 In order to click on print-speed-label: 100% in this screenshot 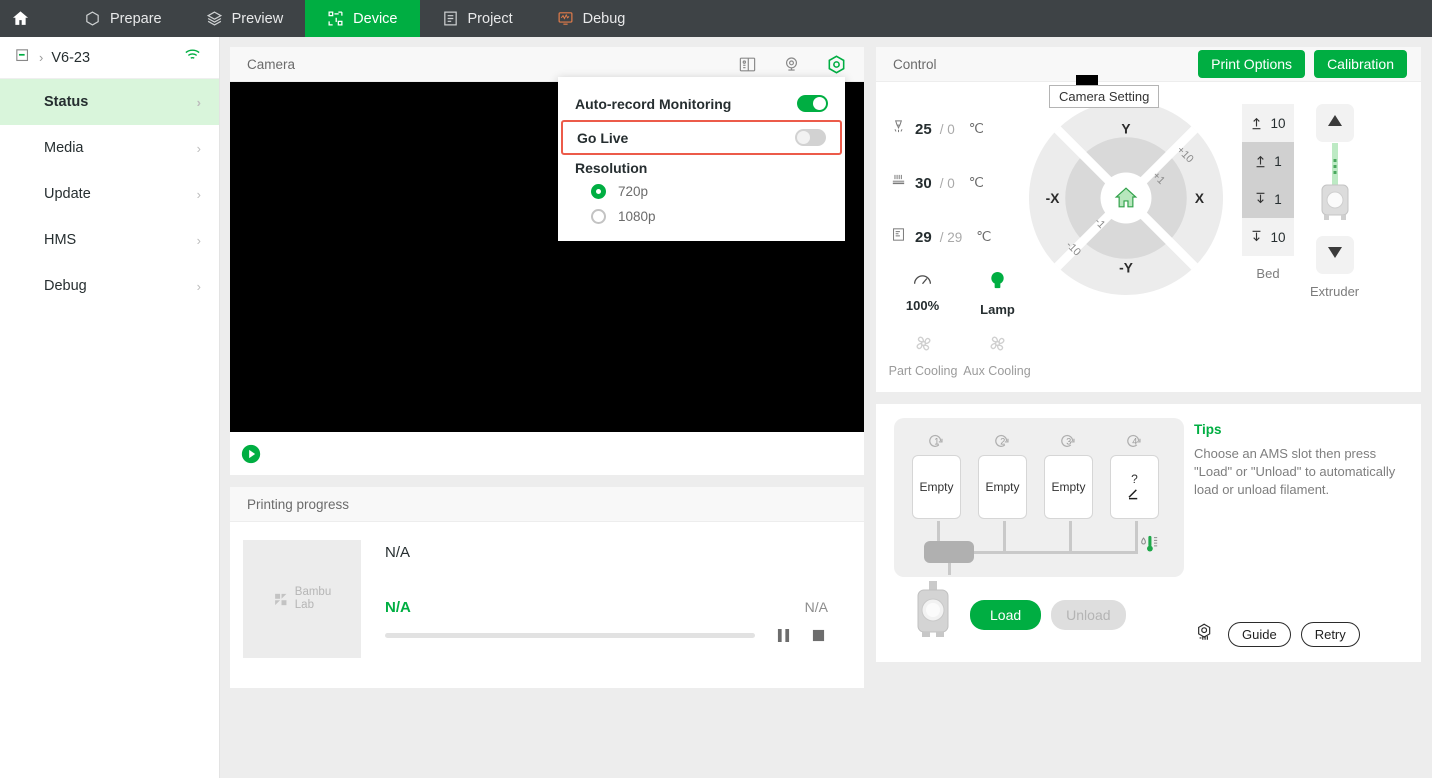, I will do `click(922, 305)`.